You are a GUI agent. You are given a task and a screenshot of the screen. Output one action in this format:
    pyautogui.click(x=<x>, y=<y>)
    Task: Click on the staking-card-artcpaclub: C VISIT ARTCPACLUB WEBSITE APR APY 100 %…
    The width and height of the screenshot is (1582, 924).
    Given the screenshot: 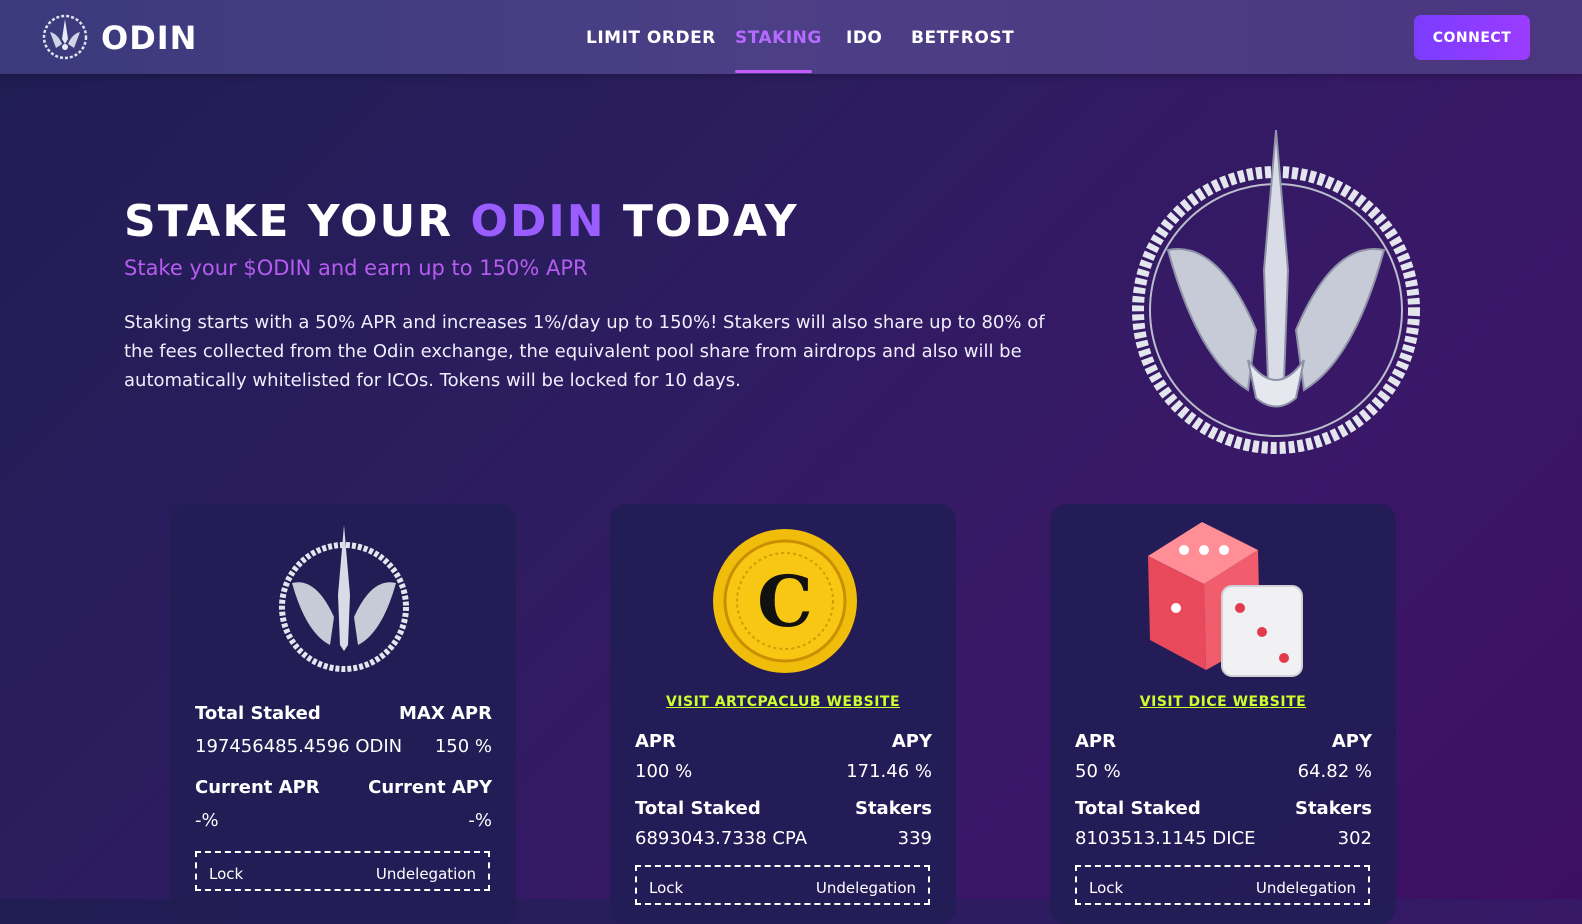 What is the action you would take?
    pyautogui.click(x=783, y=714)
    